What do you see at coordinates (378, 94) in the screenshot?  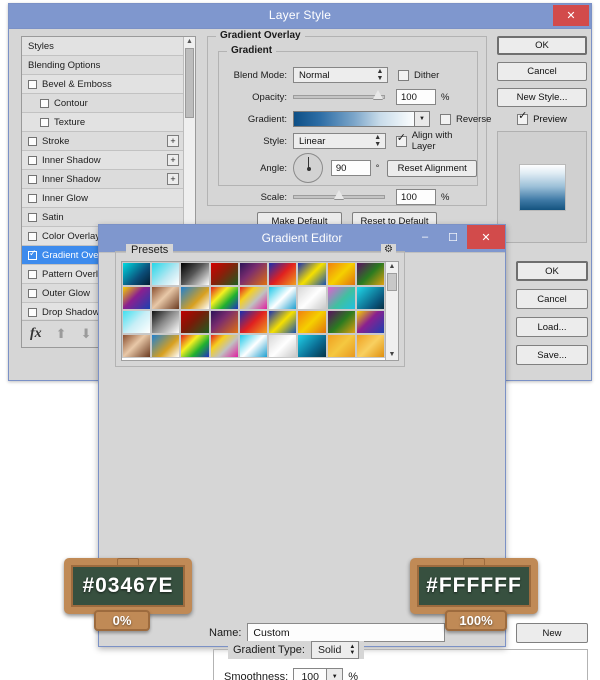 I see `opacity-slider-knob` at bounding box center [378, 94].